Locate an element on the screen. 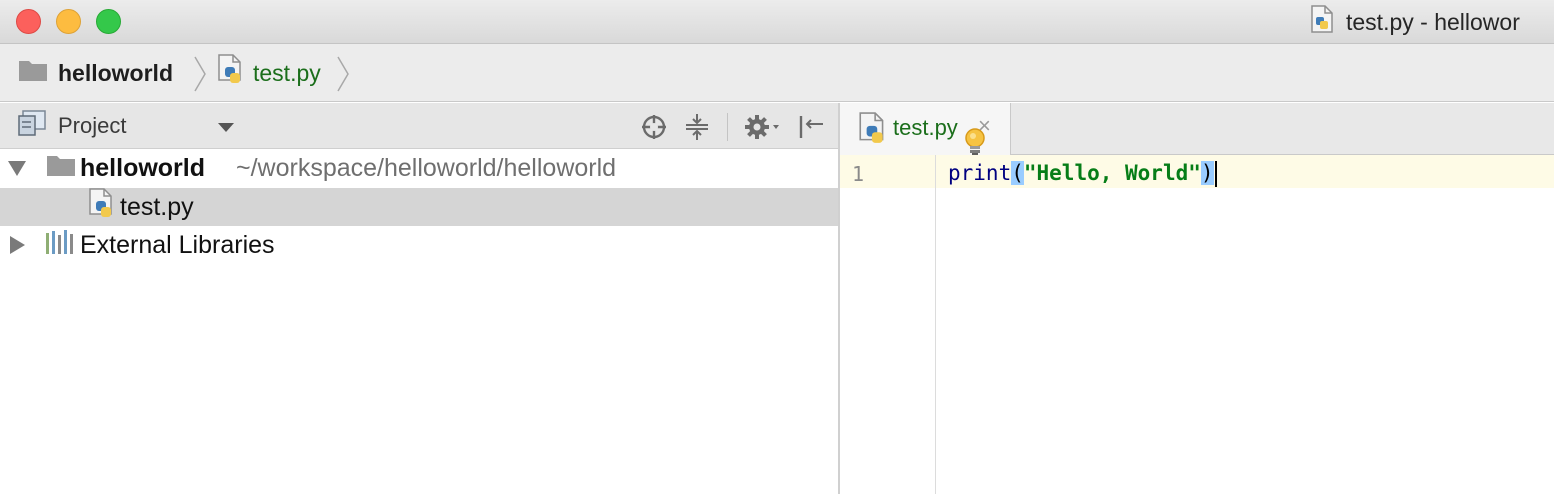 The height and width of the screenshot is (494, 1554). code-function: print is located at coordinates (980, 173).